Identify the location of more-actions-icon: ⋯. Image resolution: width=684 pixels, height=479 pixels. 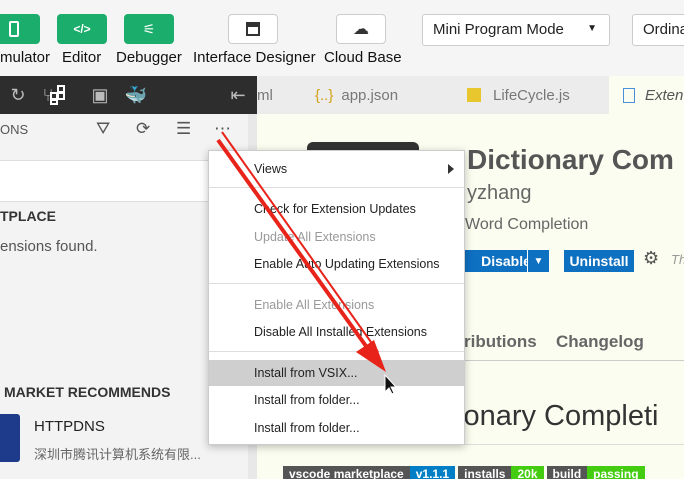
(222, 129).